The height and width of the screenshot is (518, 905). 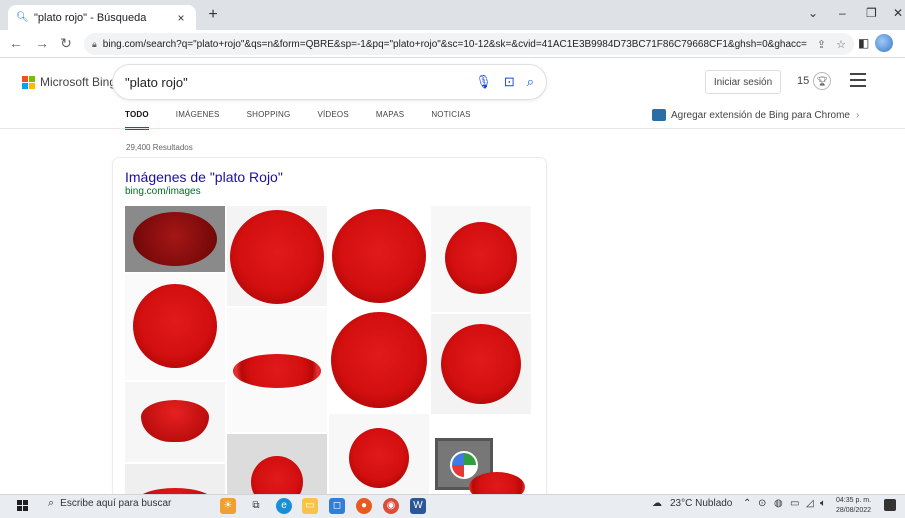 I want to click on browser-tab: 🔍︎ "plato rojo" - Búsqueda ×, so click(x=102, y=17).